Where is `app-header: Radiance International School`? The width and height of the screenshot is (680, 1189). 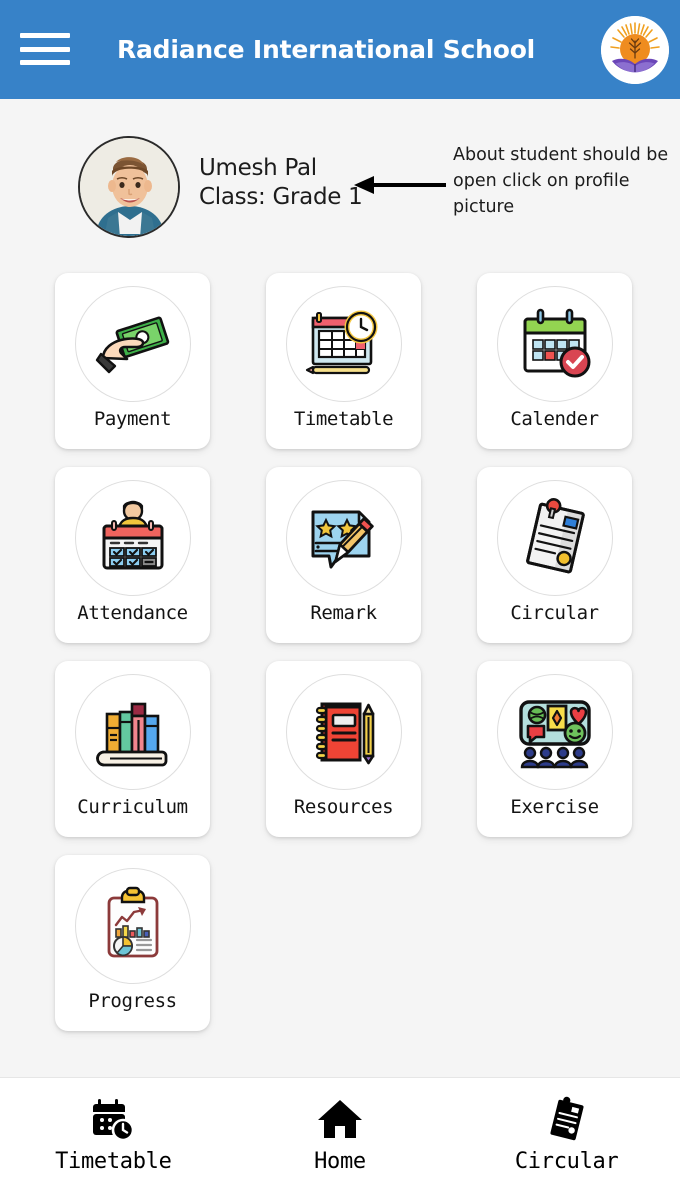
app-header: Radiance International School is located at coordinates (340, 49).